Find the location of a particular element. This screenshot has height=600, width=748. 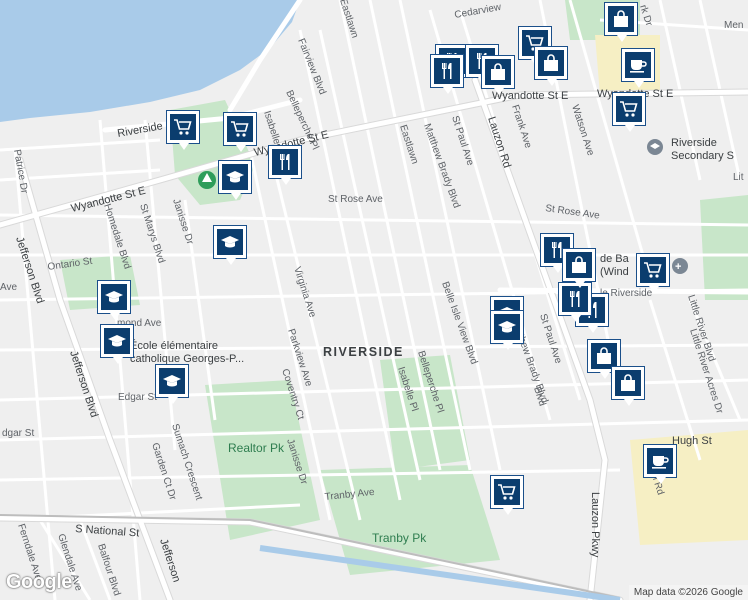

label-men: Men is located at coordinates (733, 25).